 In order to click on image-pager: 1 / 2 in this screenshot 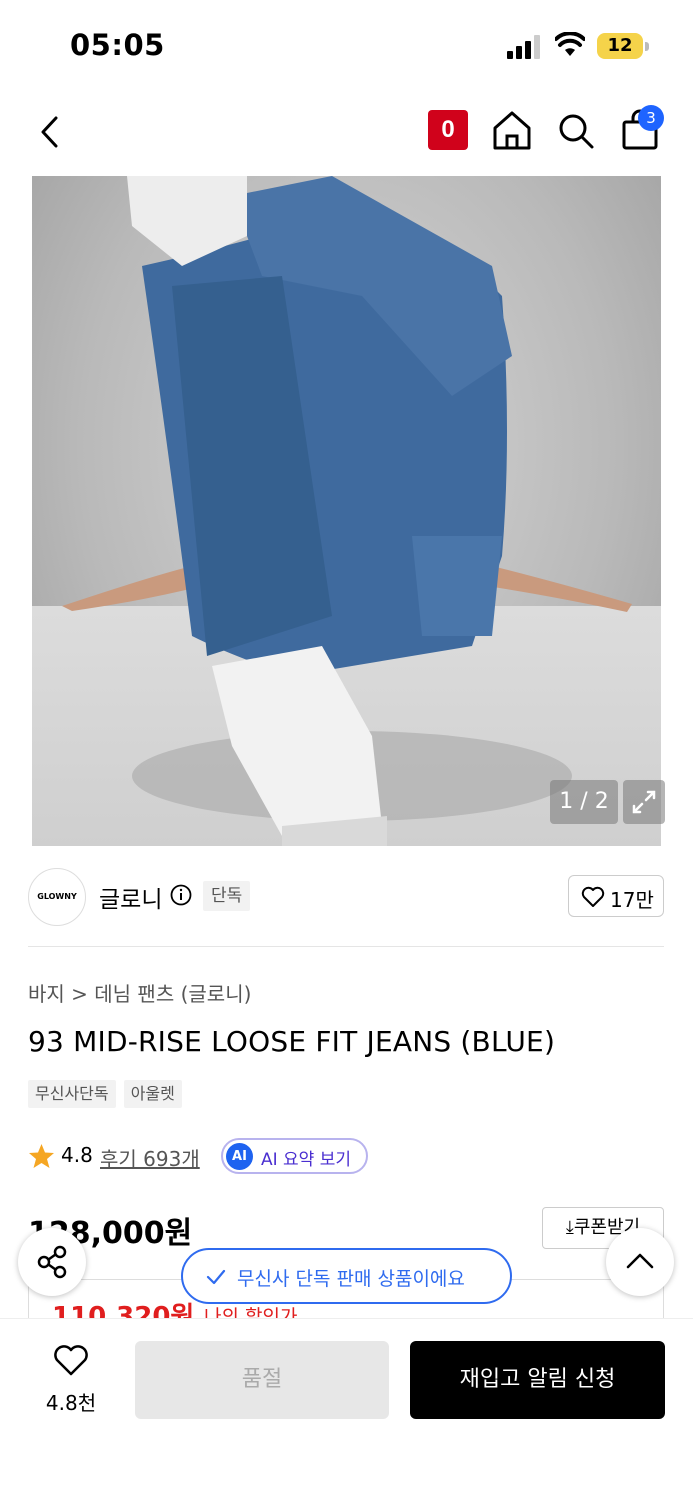, I will do `click(584, 802)`.